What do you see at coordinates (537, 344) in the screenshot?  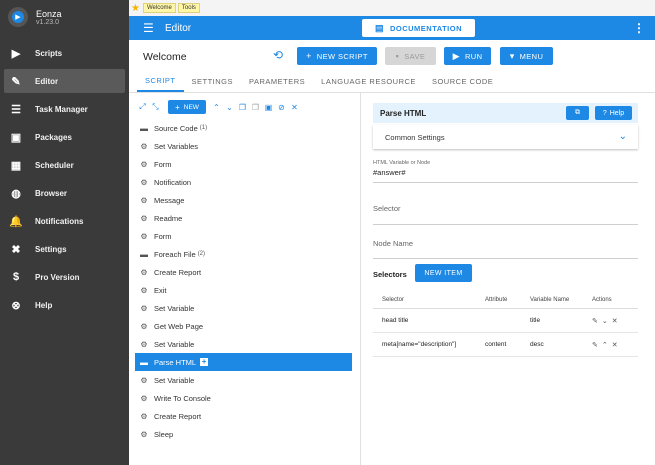 I see `cell-variable: desc` at bounding box center [537, 344].